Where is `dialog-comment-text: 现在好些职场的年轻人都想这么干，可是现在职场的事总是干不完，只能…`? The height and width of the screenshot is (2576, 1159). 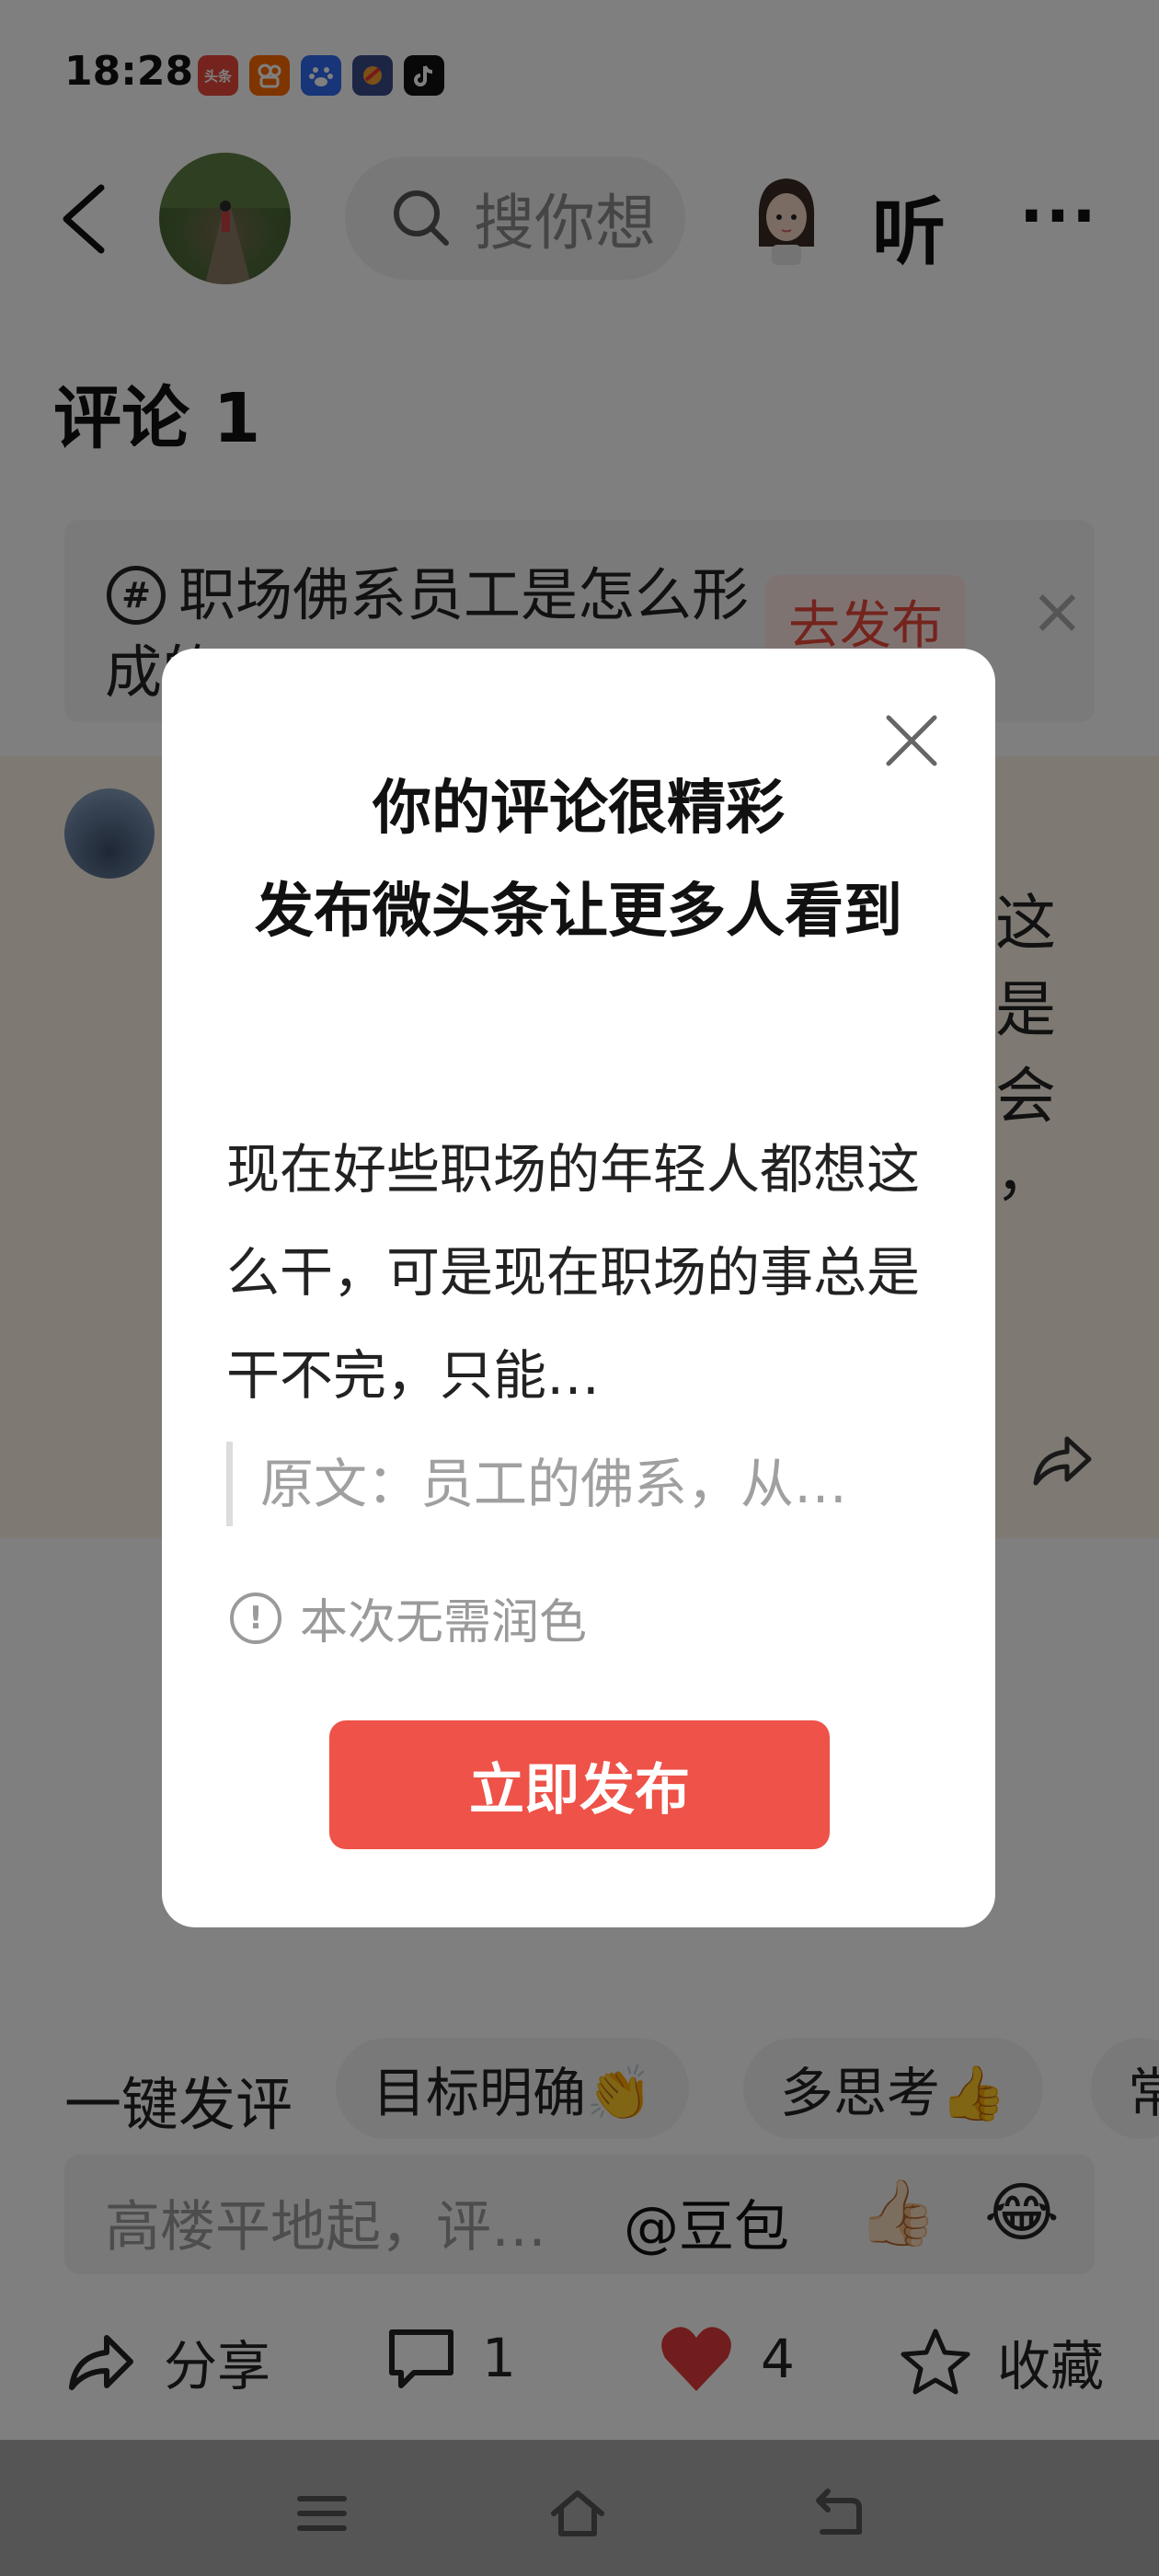
dialog-comment-text: 现在好些职场的年轻人都想这么干，可是现在职场的事总是干不完，只能… is located at coordinates (573, 1272).